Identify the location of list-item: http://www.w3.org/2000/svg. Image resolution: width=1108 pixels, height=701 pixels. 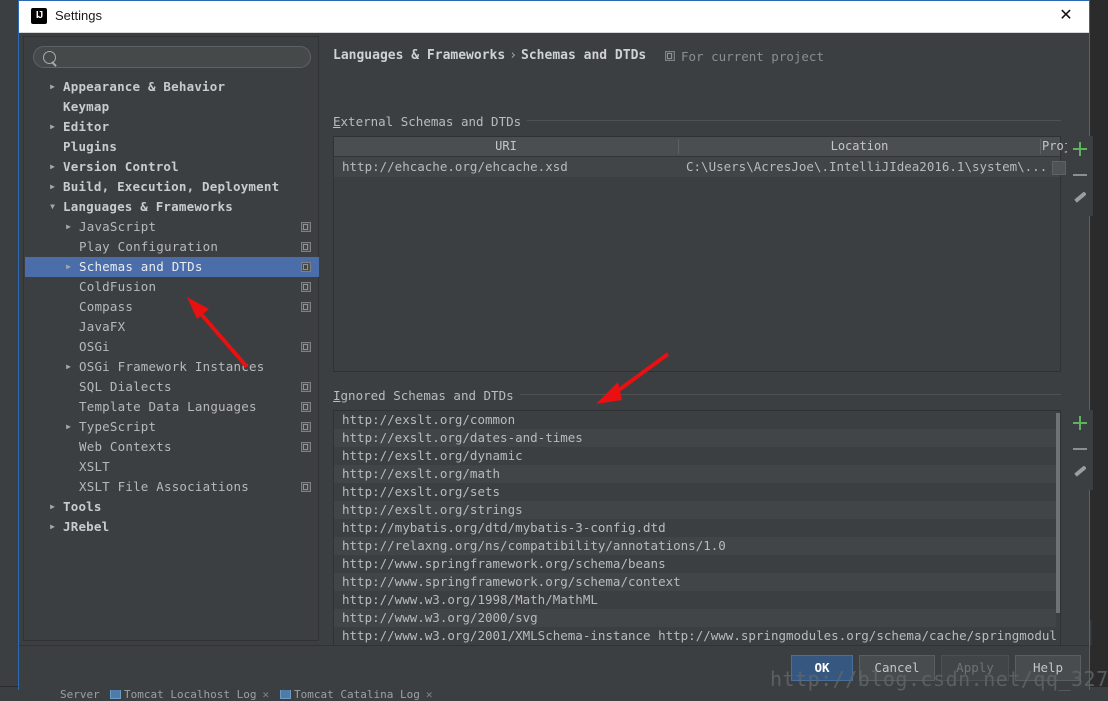
(697, 618).